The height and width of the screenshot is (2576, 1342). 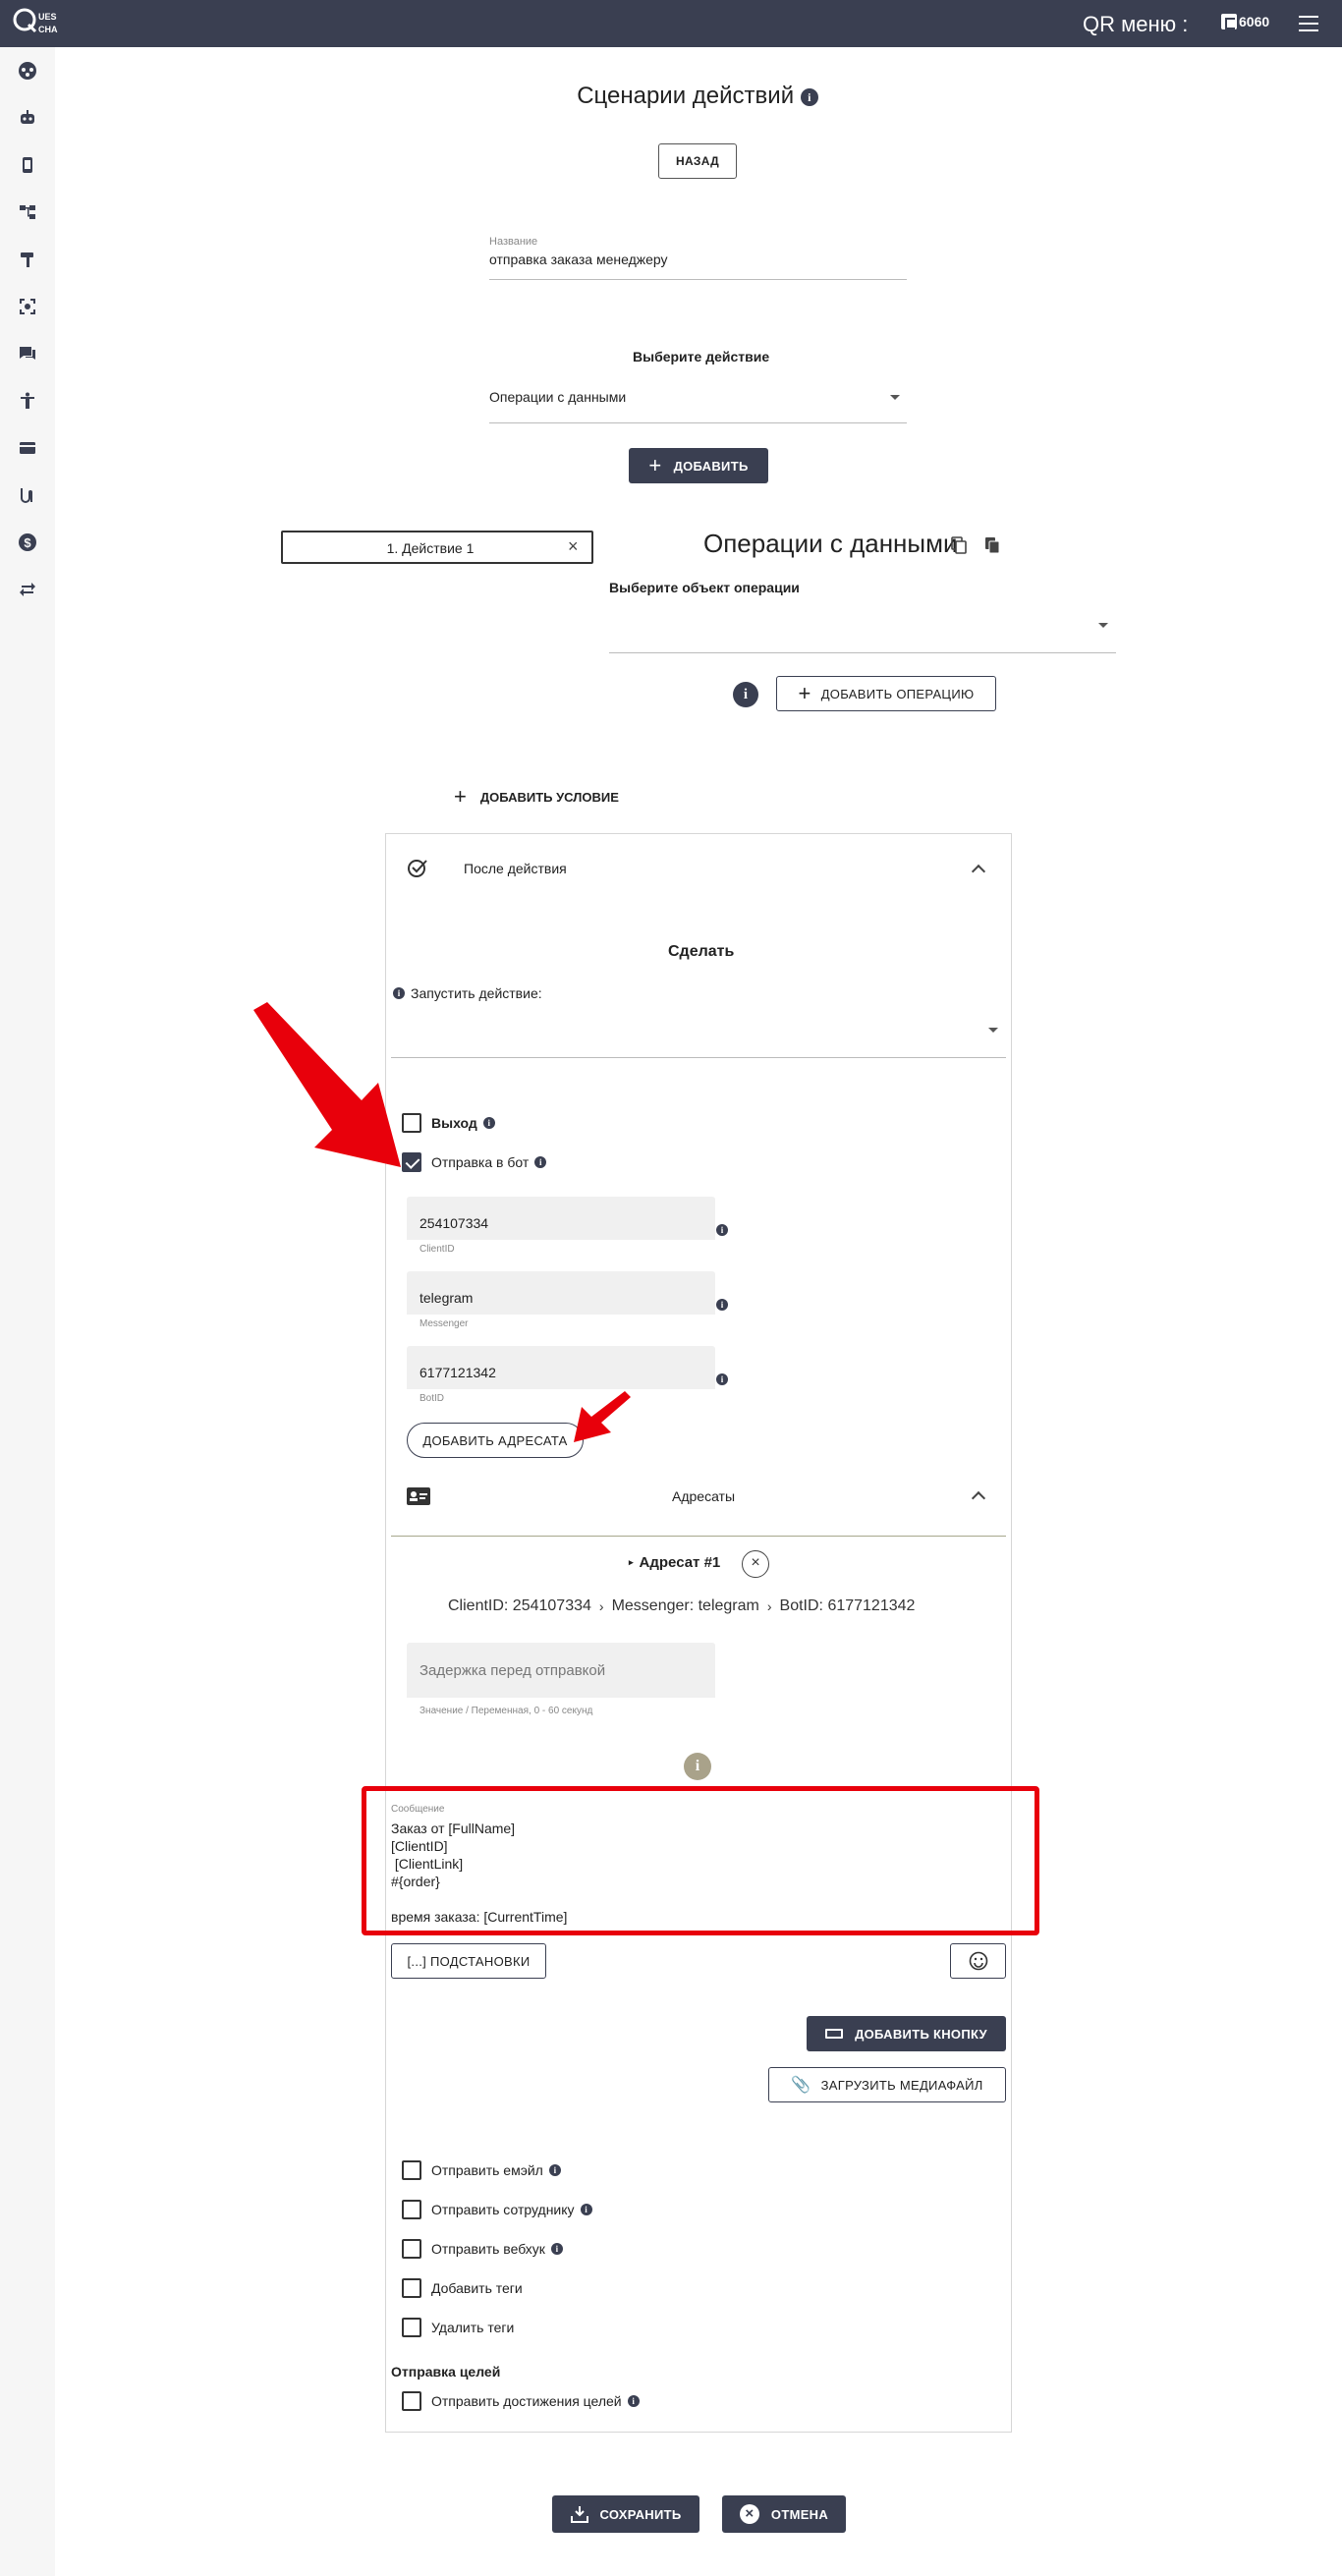 What do you see at coordinates (496, 2170) in the screenshot?
I see `send-email-label: Отправить емэйл i` at bounding box center [496, 2170].